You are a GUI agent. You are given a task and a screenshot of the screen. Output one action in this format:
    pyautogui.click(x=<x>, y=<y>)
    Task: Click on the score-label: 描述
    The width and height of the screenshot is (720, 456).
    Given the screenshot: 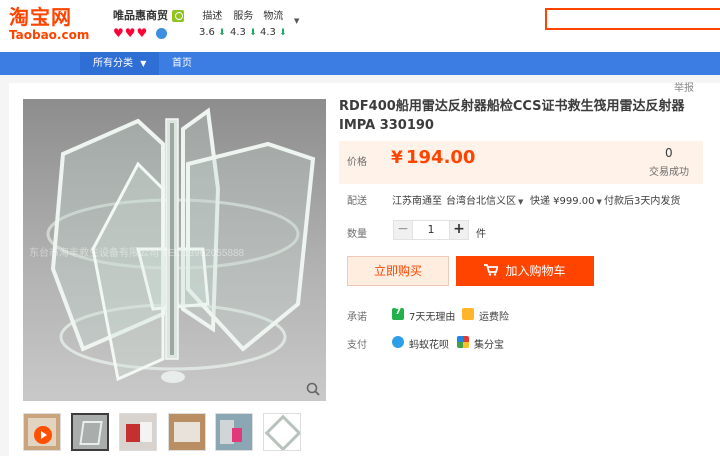 What is the action you would take?
    pyautogui.click(x=212, y=16)
    